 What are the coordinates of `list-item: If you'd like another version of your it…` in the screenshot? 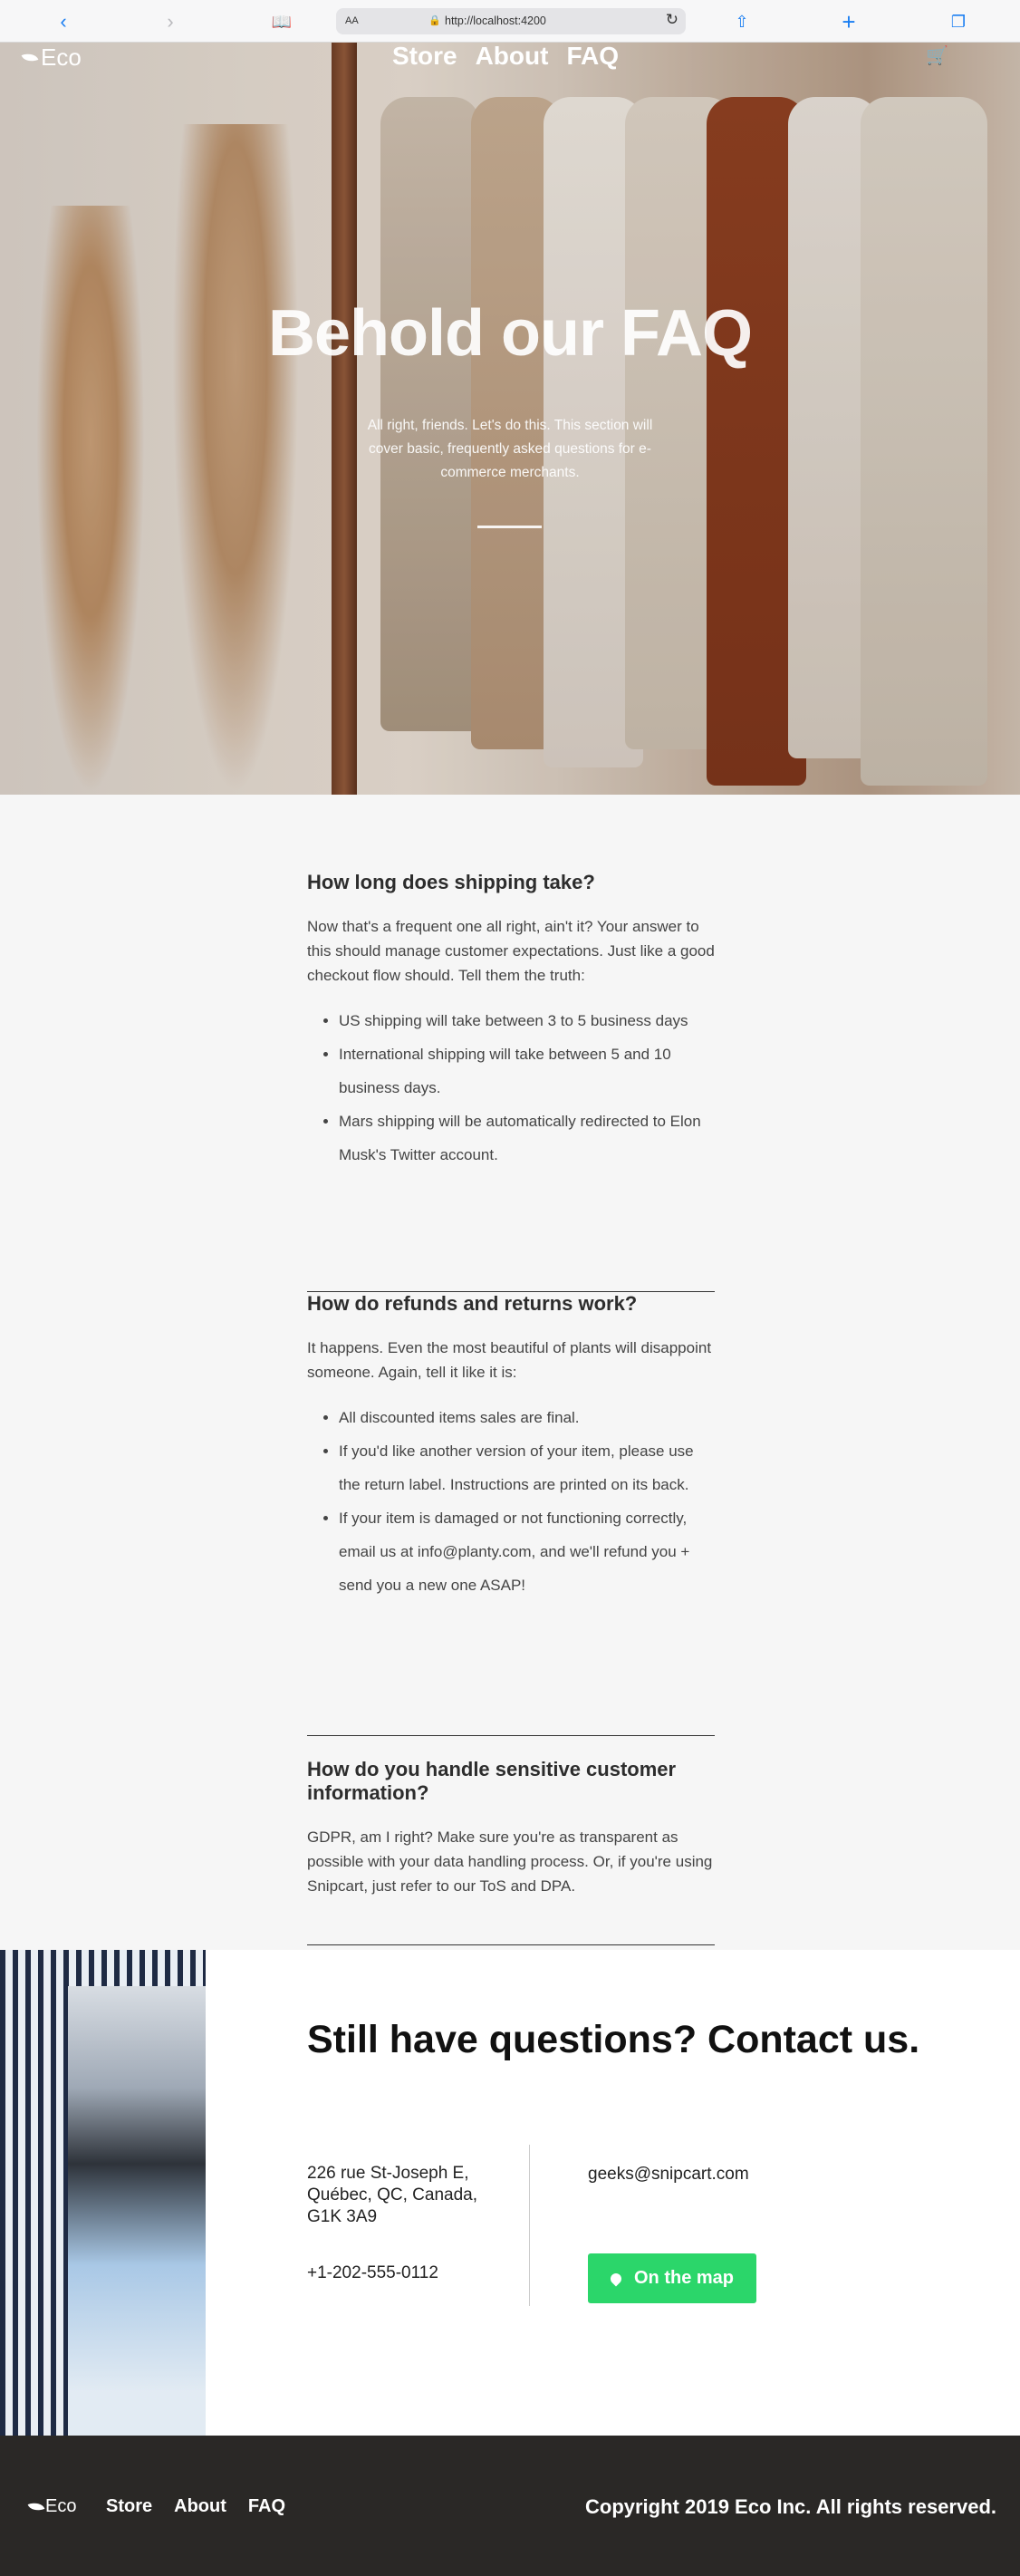 It's located at (527, 1467).